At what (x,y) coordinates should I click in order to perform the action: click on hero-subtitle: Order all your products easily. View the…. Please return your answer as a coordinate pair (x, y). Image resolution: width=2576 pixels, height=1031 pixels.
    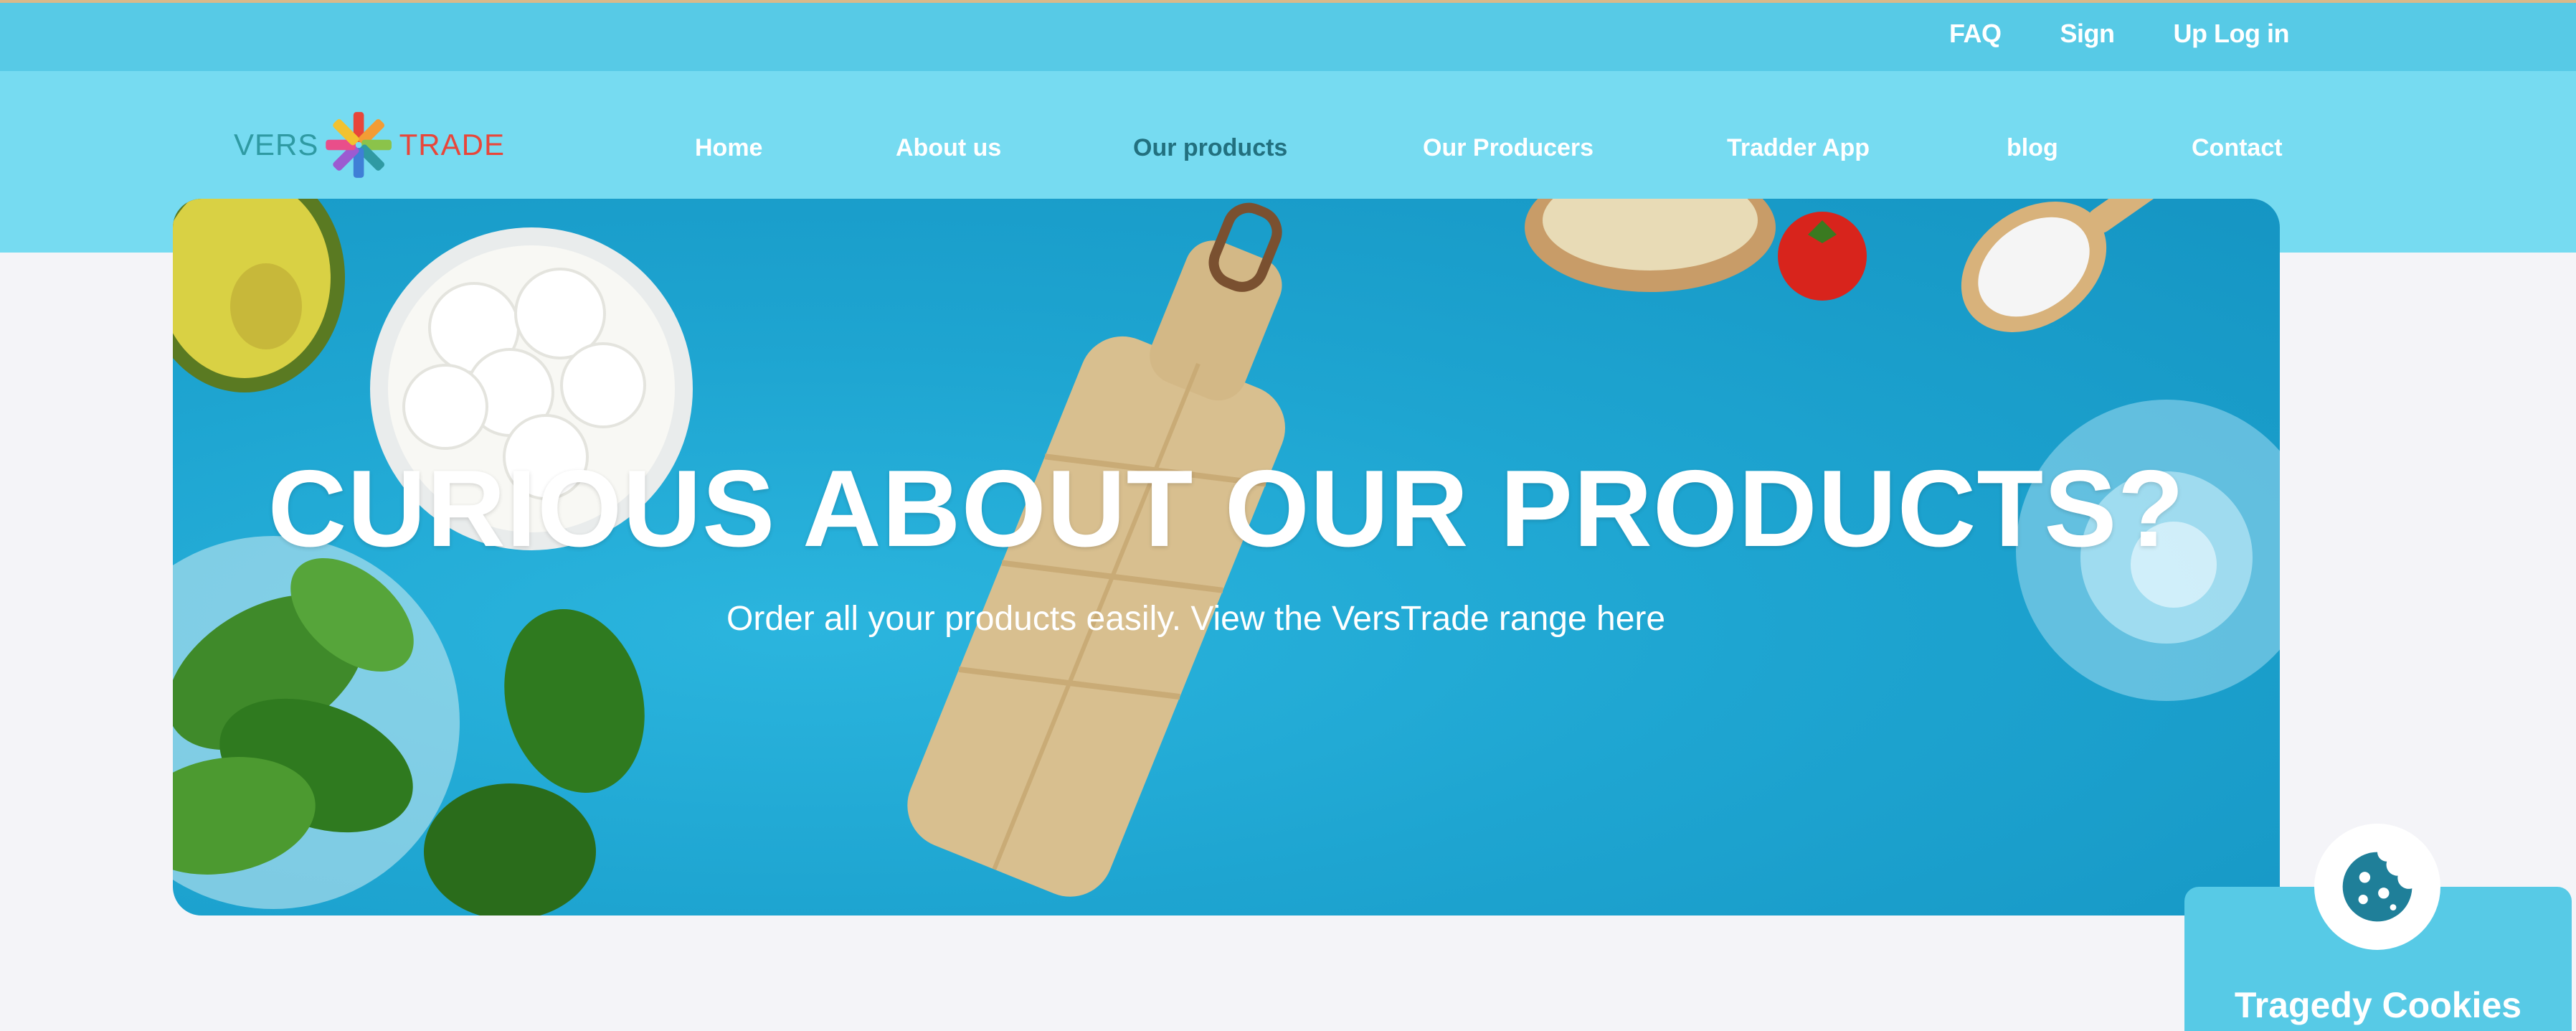
    Looking at the image, I should click on (1195, 619).